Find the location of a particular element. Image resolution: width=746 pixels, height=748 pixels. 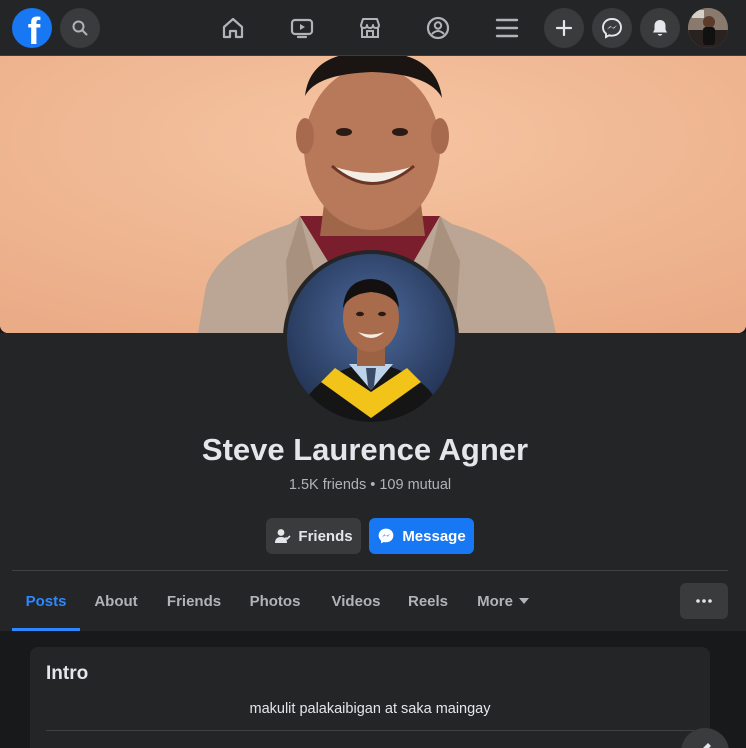

tab-about: About is located at coordinates (116, 601).